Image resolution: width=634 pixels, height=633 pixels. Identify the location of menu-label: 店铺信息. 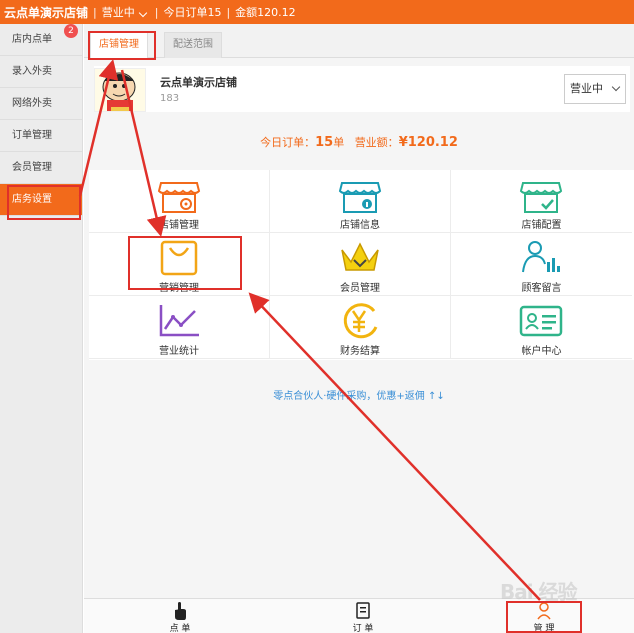
(360, 225).